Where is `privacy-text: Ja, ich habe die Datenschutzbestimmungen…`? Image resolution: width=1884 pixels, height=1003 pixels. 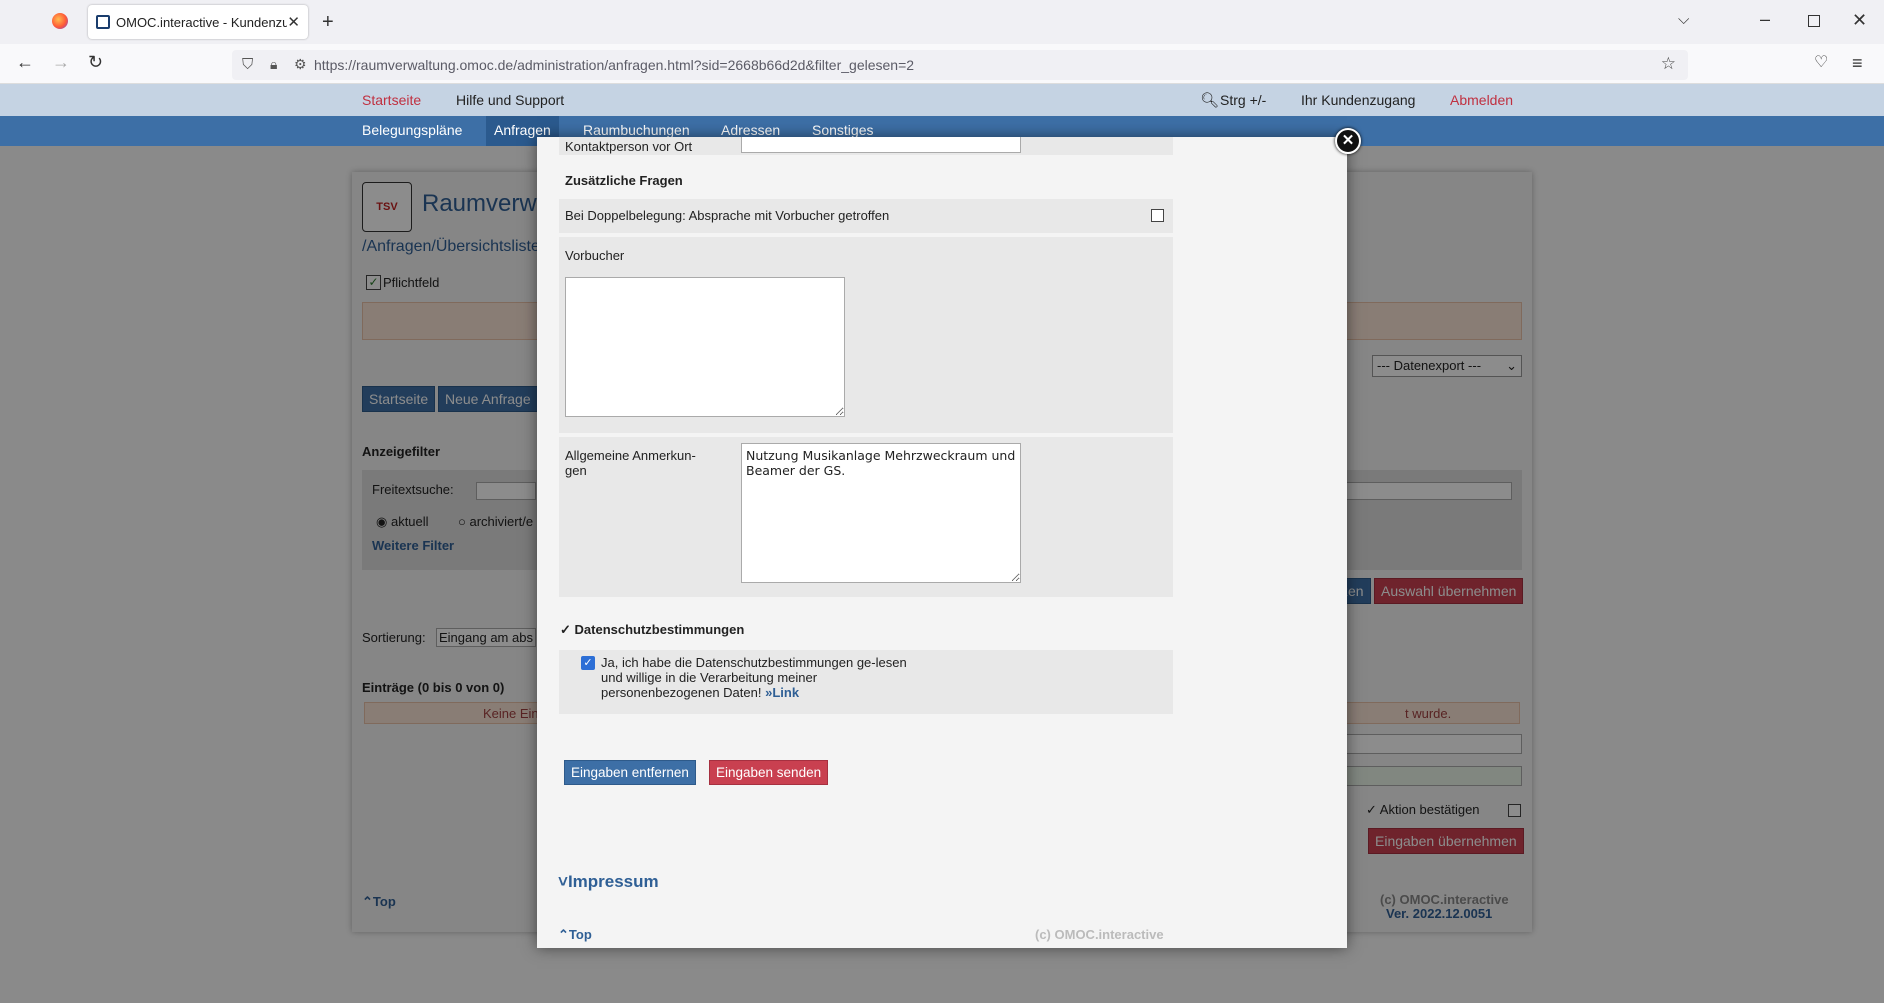
privacy-text: Ja, ich habe die Datenschutzbestimmungen… is located at coordinates (754, 677).